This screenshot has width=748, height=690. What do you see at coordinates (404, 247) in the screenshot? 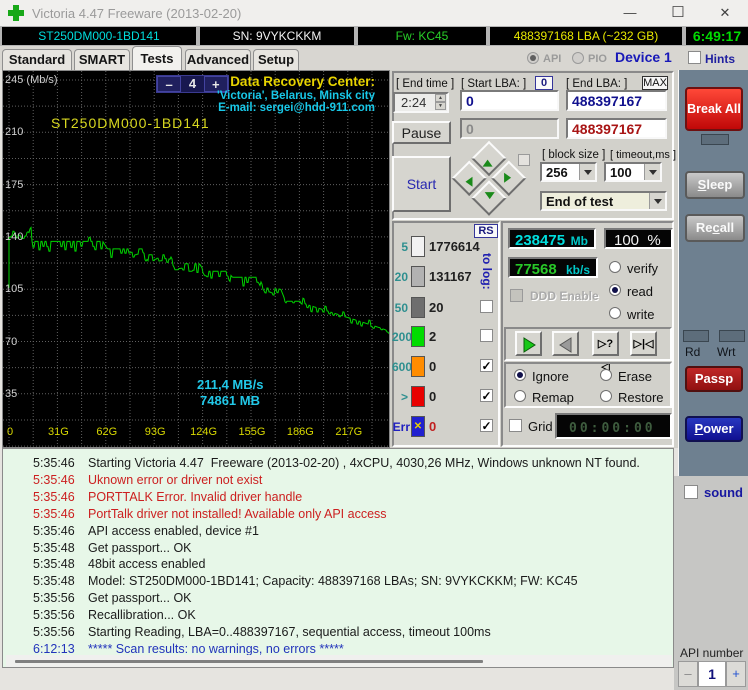
I see `bucket-label-5: 5` at bounding box center [404, 247].